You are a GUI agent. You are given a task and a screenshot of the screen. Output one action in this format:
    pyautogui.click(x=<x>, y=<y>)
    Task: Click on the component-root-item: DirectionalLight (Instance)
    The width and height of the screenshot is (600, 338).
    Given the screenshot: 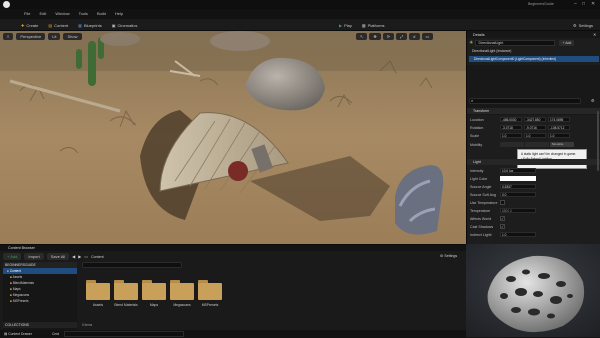 What is the action you would take?
    pyautogui.click(x=534, y=52)
    